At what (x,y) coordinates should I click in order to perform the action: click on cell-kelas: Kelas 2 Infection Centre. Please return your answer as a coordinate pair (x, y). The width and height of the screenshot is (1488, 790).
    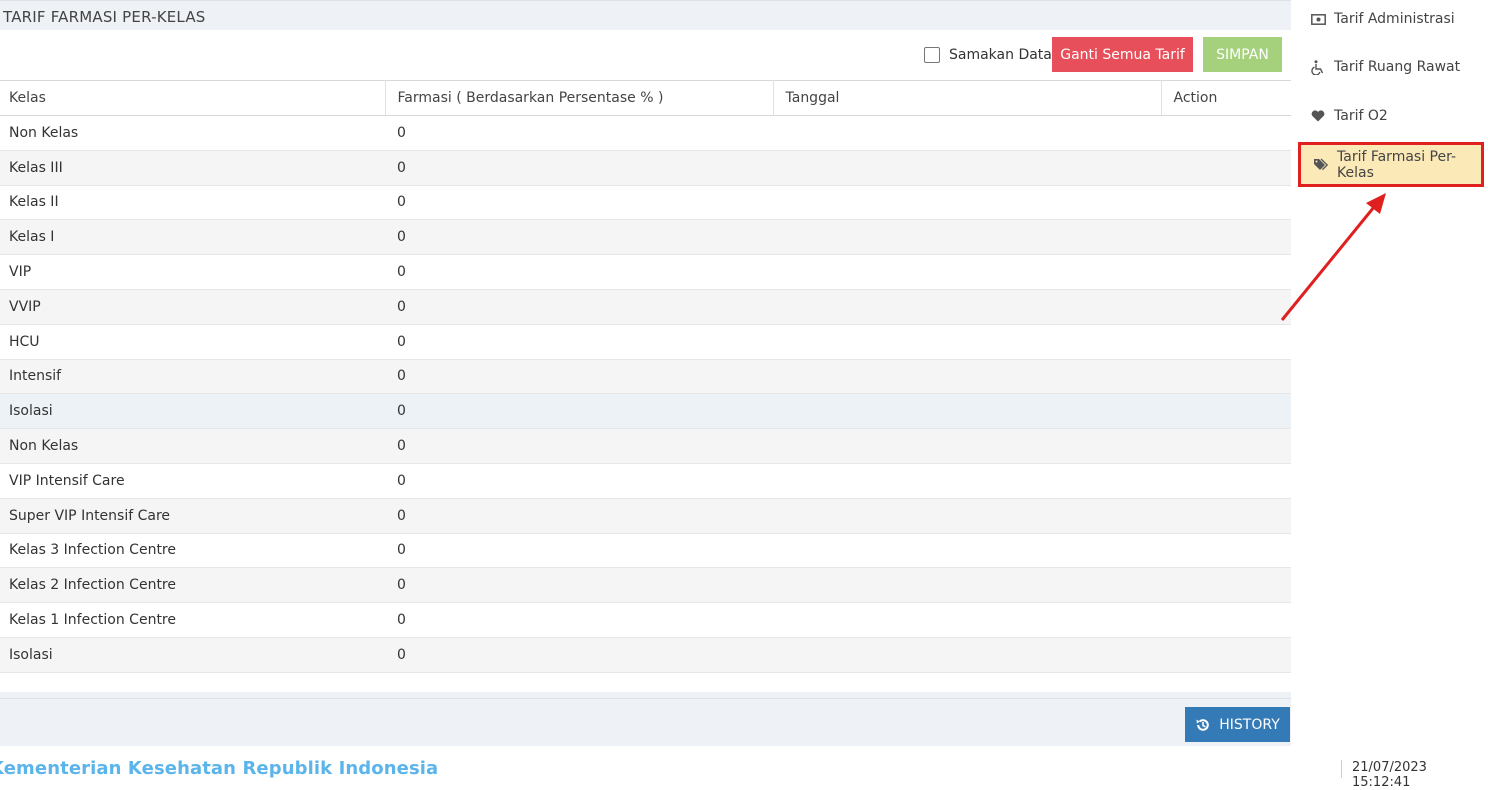
    Looking at the image, I should click on (192, 585).